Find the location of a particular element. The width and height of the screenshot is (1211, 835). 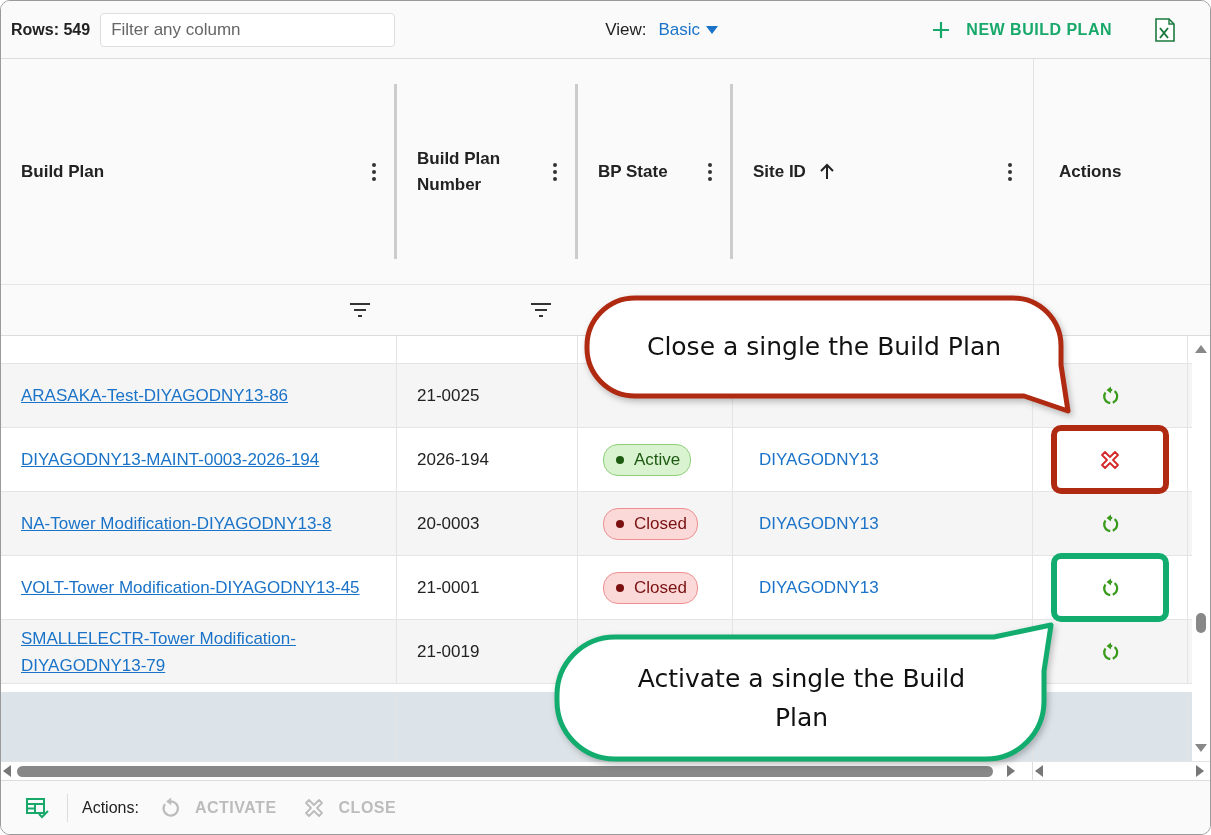

scroll-up-icon is located at coordinates (1201, 349).